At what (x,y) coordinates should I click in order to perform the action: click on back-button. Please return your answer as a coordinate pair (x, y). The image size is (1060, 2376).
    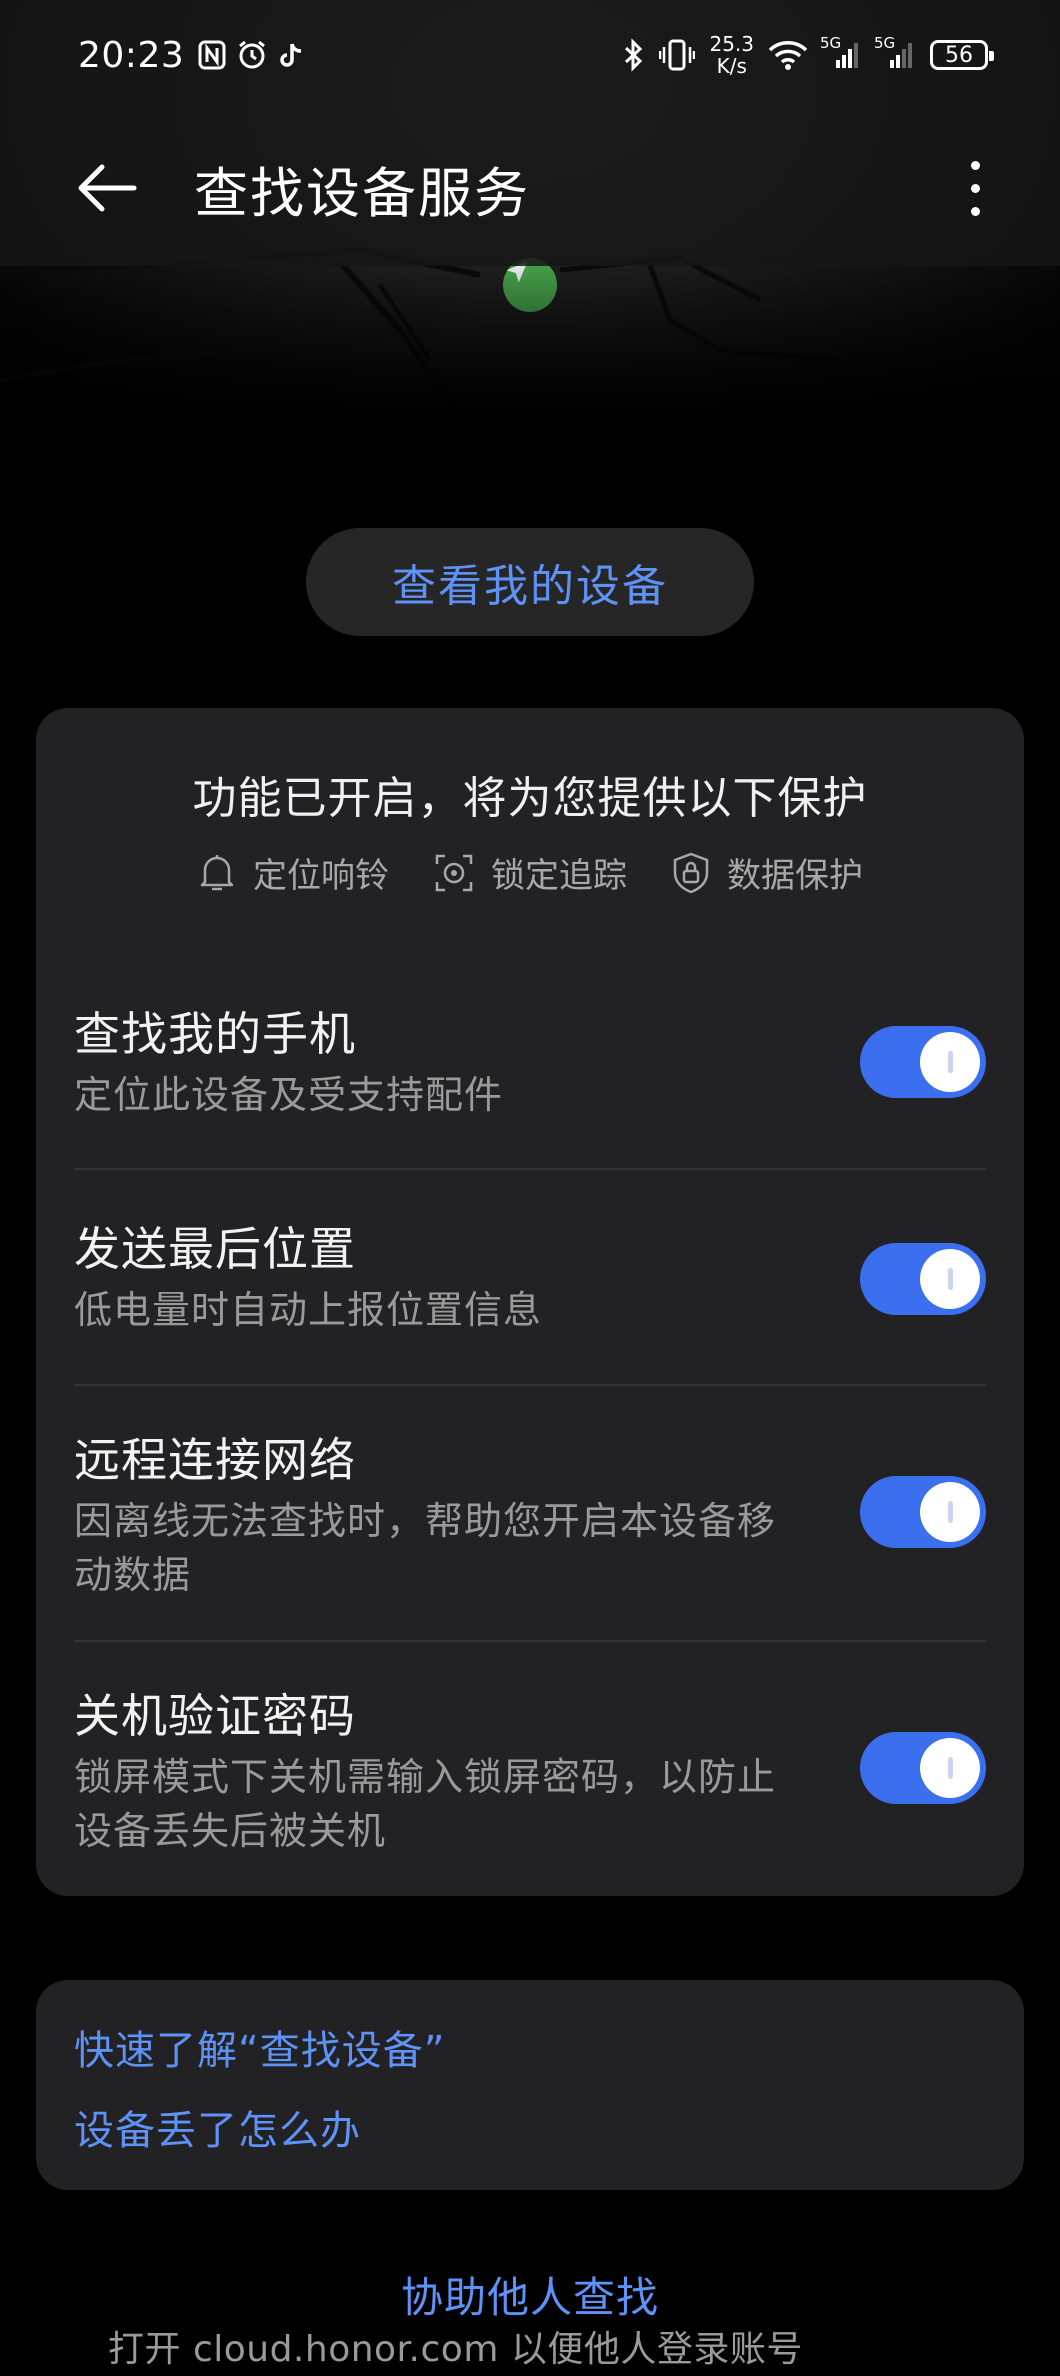
    Looking at the image, I should click on (107, 188).